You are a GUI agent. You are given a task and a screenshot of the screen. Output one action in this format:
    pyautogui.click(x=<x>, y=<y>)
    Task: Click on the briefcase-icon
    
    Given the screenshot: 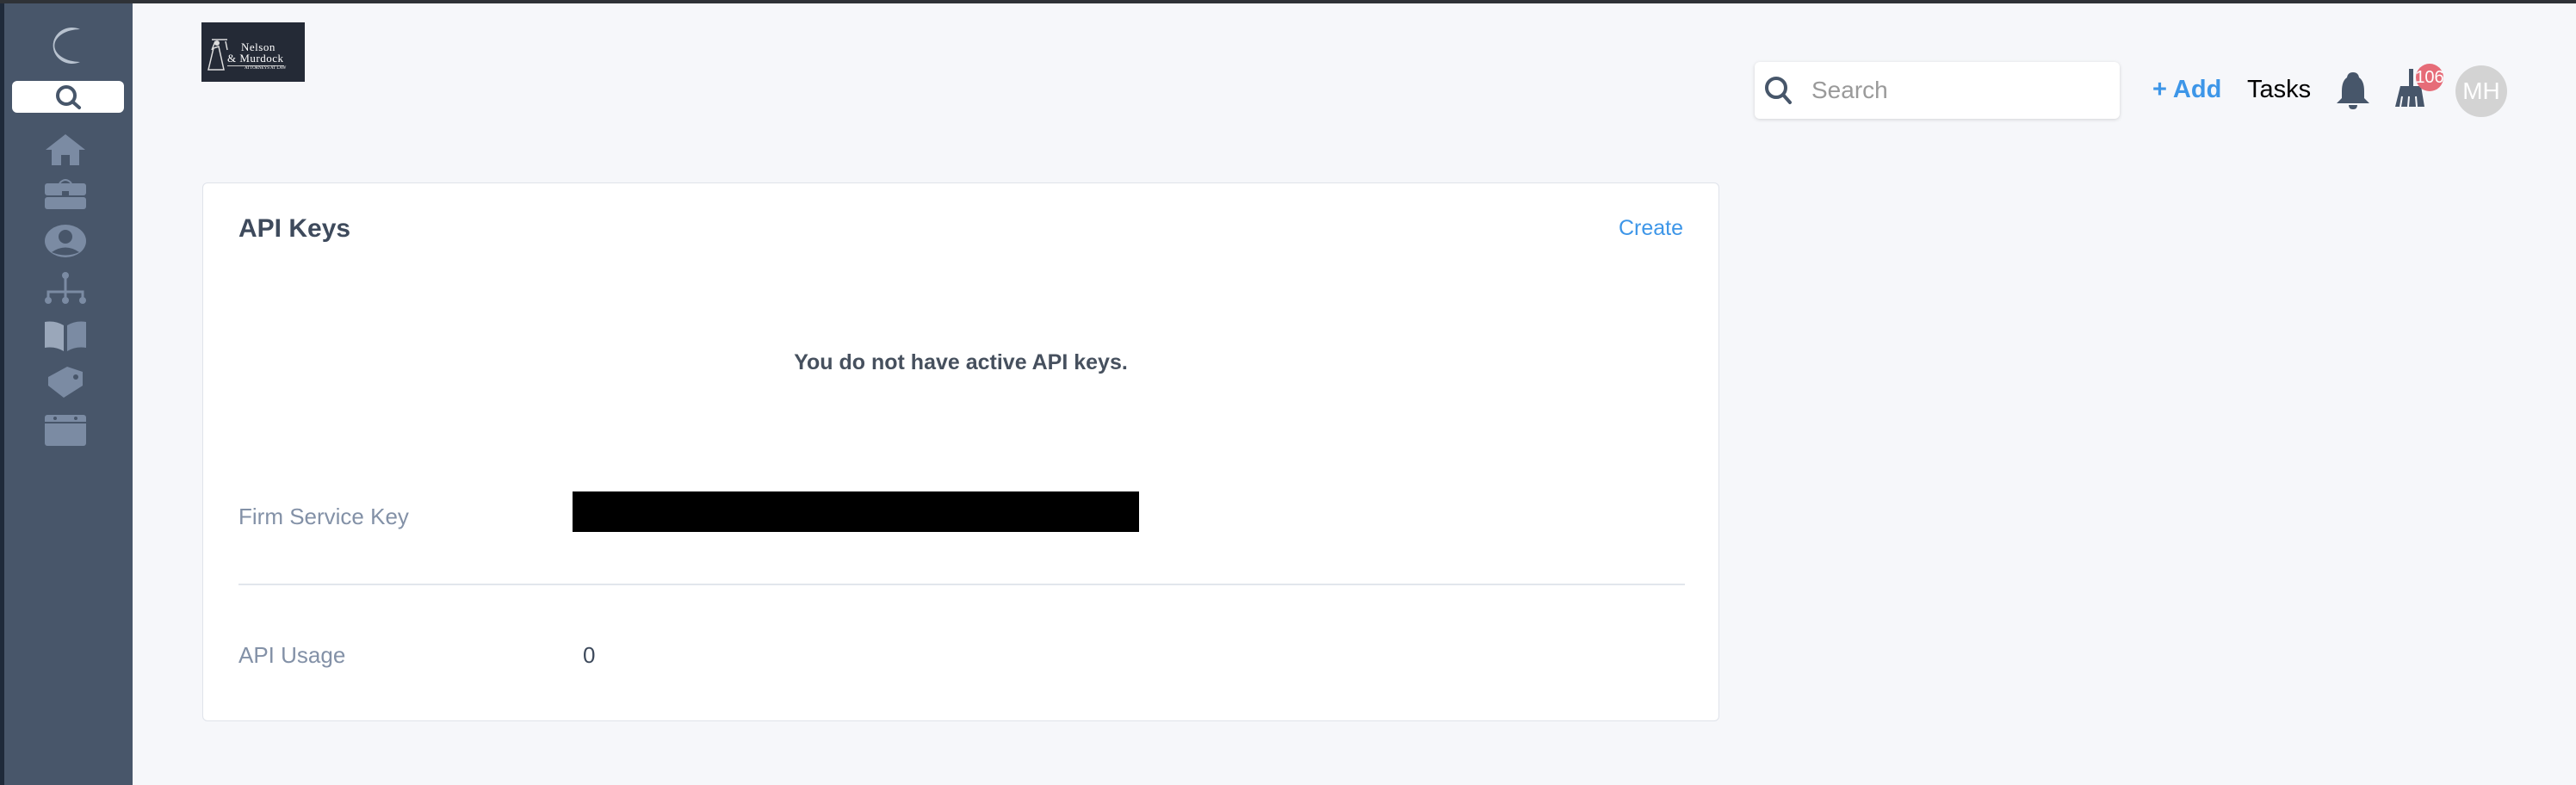 What is the action you would take?
    pyautogui.click(x=65, y=194)
    